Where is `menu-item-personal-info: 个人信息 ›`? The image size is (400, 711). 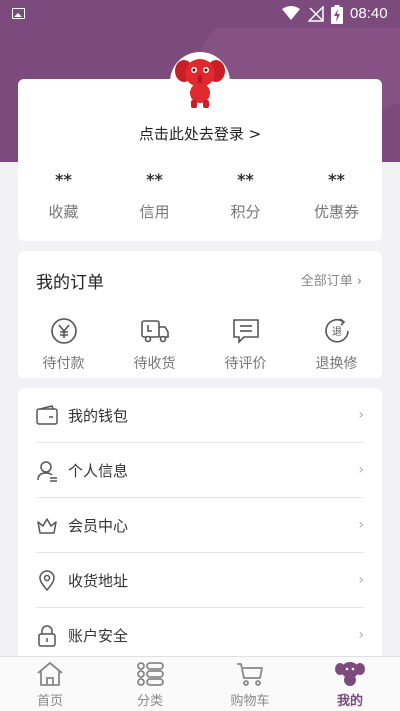
menu-item-personal-info: 个人信息 › is located at coordinates (200, 470).